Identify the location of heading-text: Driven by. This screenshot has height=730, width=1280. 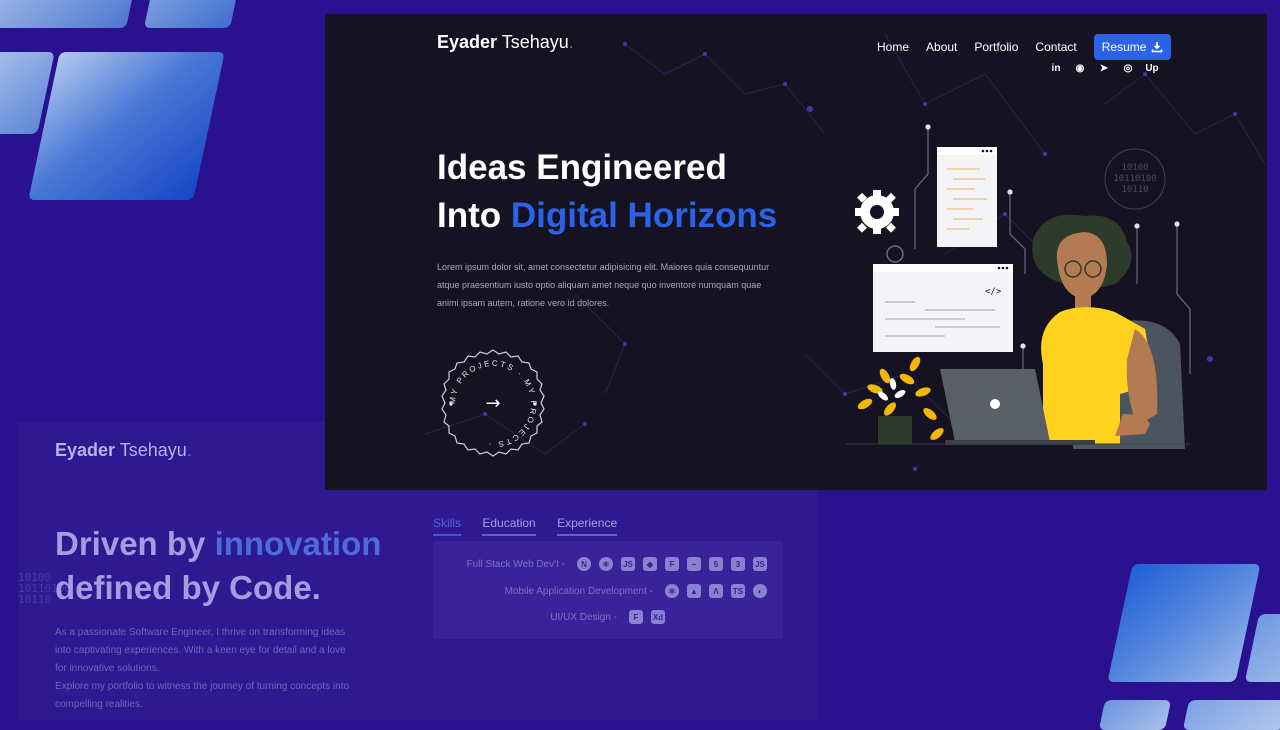
(135, 543).